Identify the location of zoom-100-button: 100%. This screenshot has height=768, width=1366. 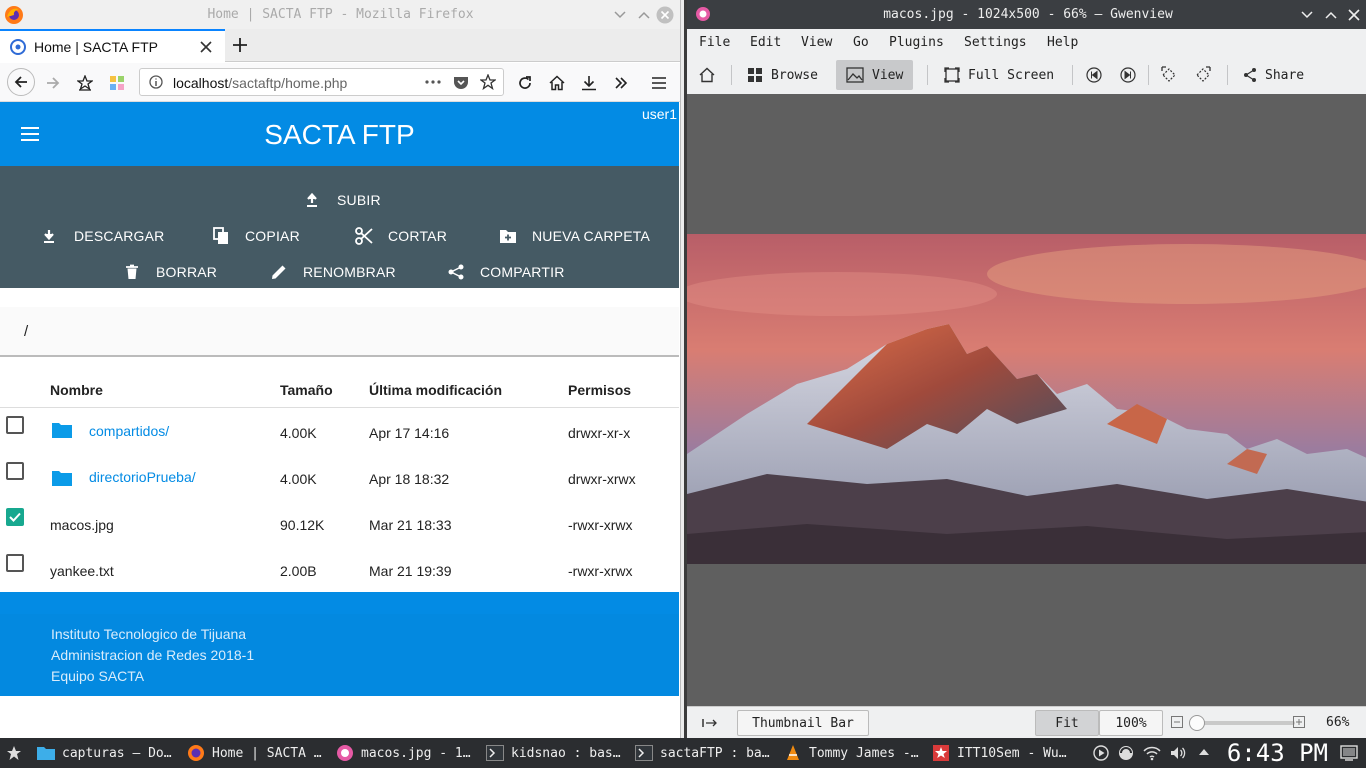
(1131, 723).